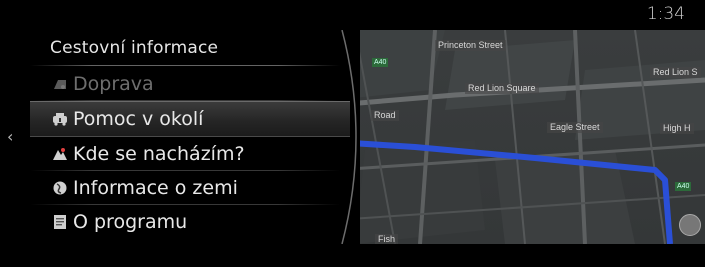  What do you see at coordinates (155, 188) in the screenshot?
I see `menu-item-label: Informace o zemi` at bounding box center [155, 188].